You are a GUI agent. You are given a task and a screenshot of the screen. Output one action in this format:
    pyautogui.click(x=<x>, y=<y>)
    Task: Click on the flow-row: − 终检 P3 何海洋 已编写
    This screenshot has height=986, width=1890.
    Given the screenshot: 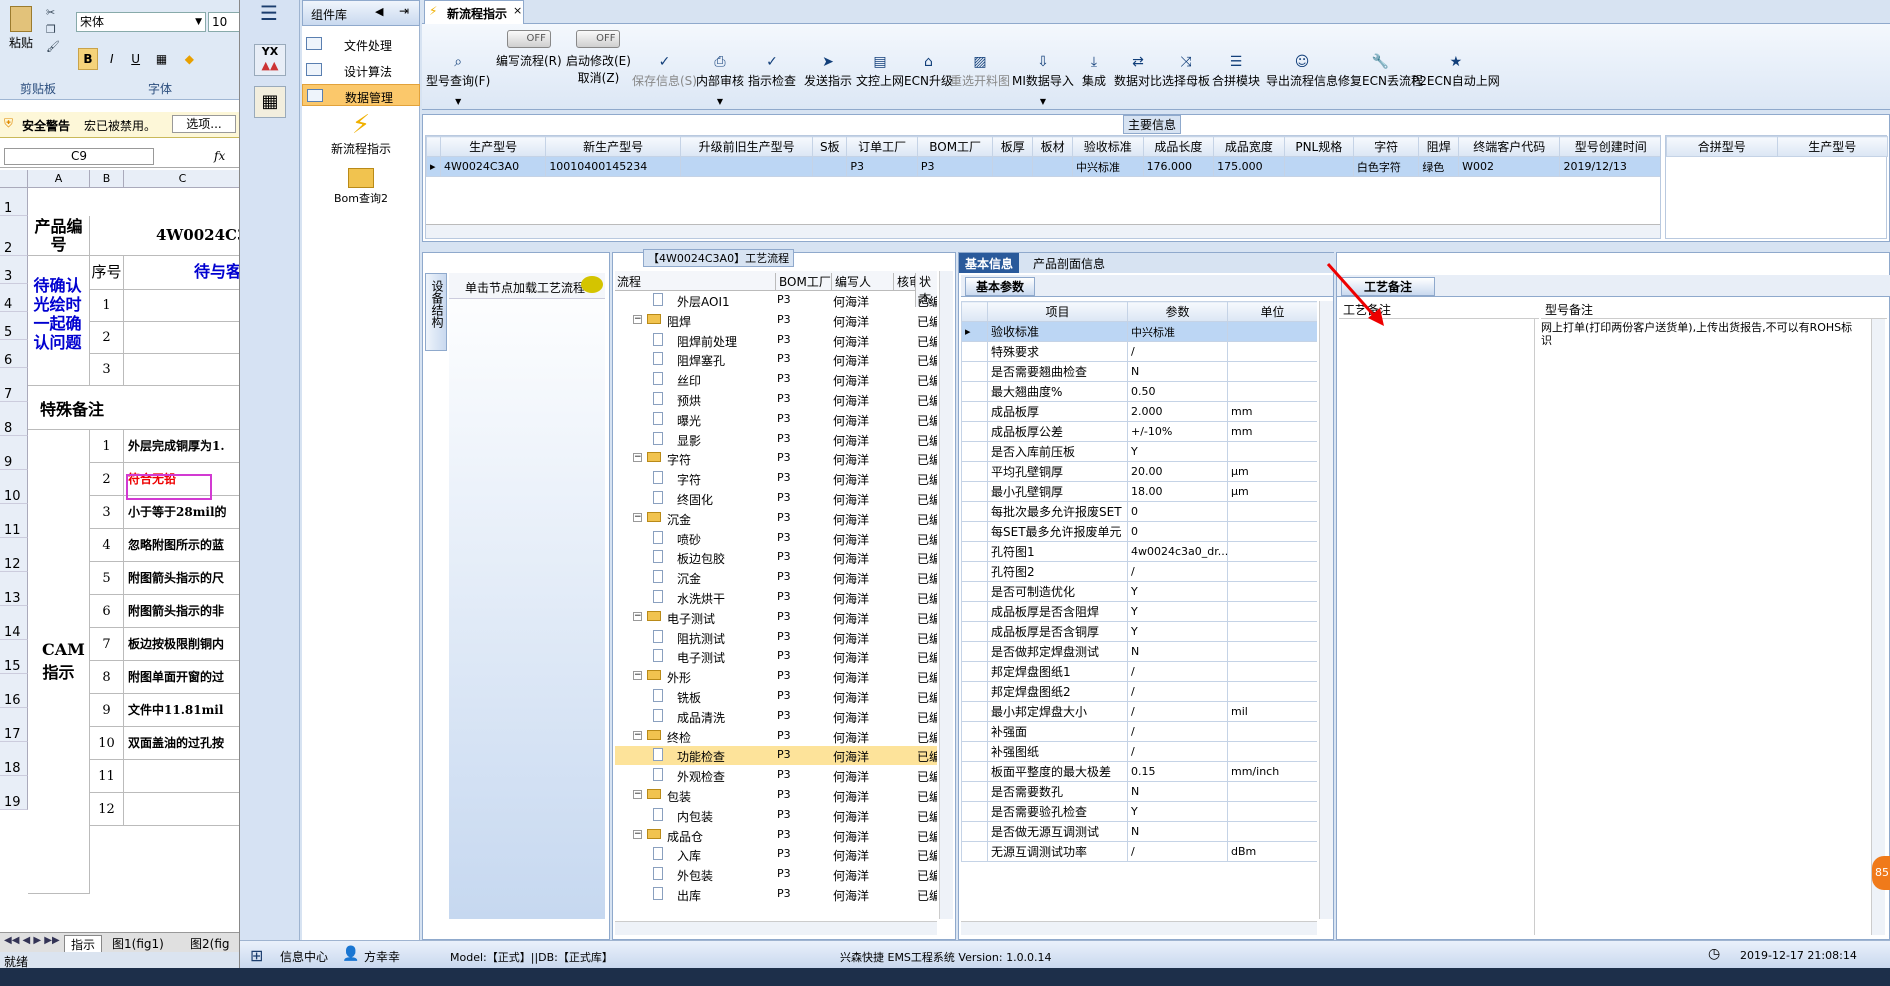 What is the action you would take?
    pyautogui.click(x=776, y=736)
    